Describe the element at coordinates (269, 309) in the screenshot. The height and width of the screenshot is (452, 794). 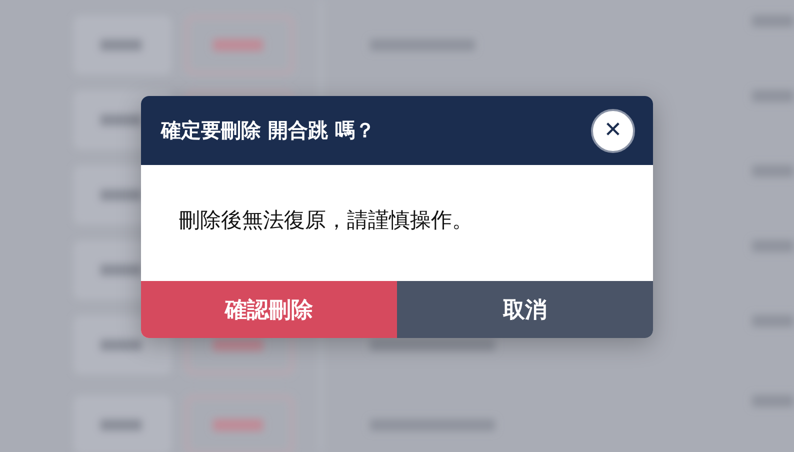
I see `confirm-delete-button: 確認刪除` at that location.